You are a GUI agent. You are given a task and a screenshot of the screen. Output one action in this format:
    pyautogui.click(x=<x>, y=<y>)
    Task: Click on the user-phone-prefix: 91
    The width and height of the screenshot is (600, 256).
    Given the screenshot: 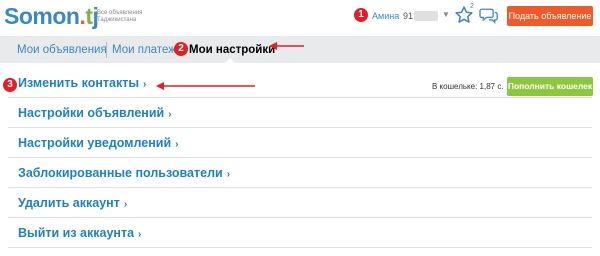 What is the action you would take?
    pyautogui.click(x=408, y=16)
    